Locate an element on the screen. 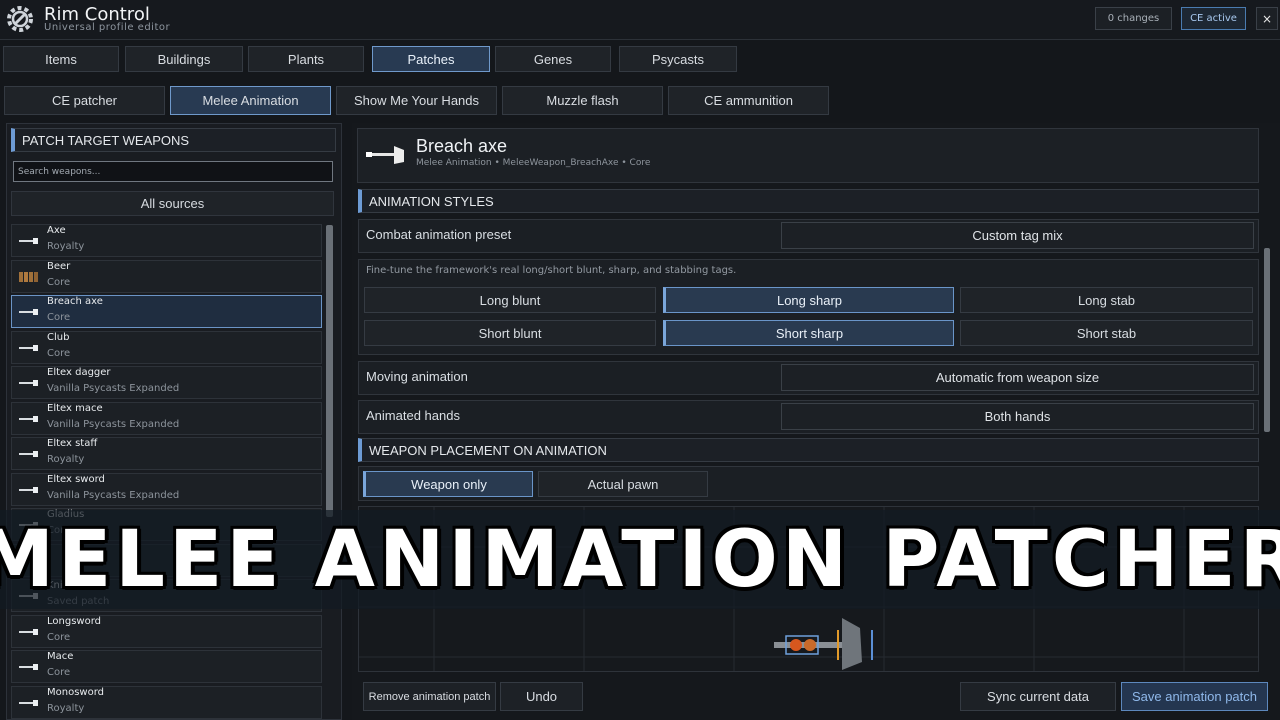 The width and height of the screenshot is (1280, 720). section-header-targets: PATCH TARGET WEAPONS is located at coordinates (173, 140).